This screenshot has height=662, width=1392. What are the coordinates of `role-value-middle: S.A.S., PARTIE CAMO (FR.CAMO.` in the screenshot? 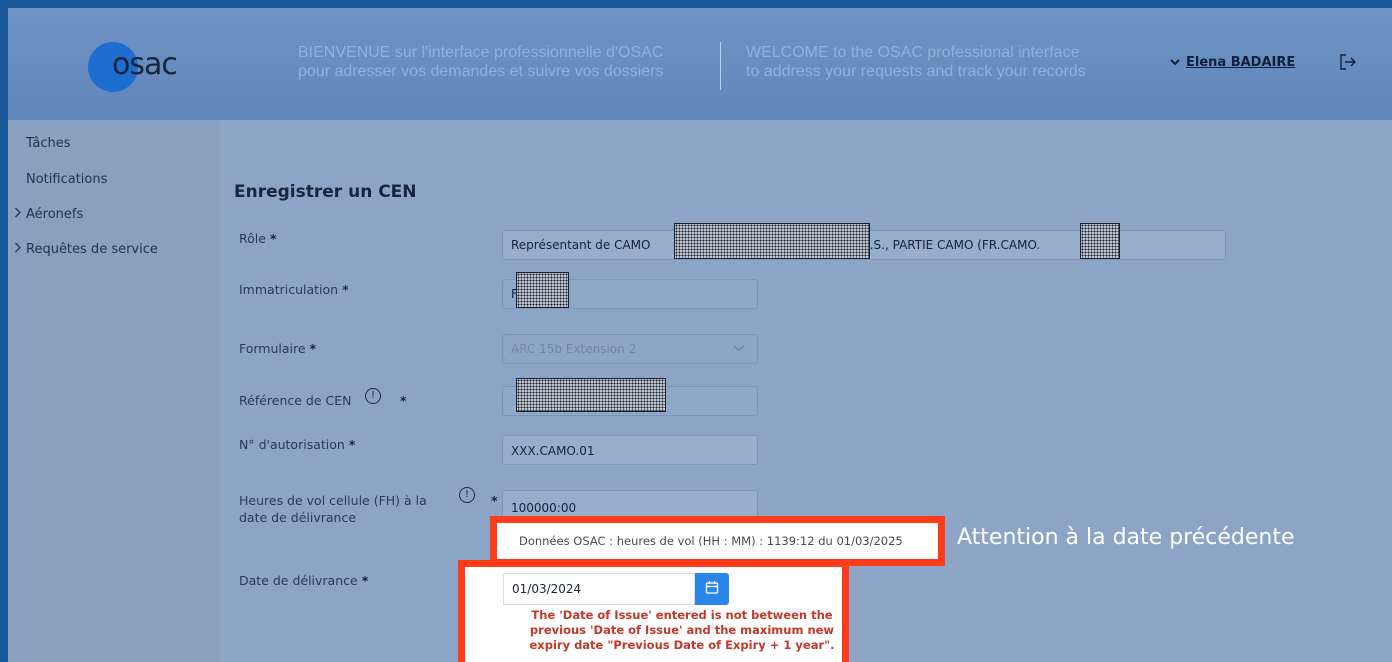 It's located at (945, 245).